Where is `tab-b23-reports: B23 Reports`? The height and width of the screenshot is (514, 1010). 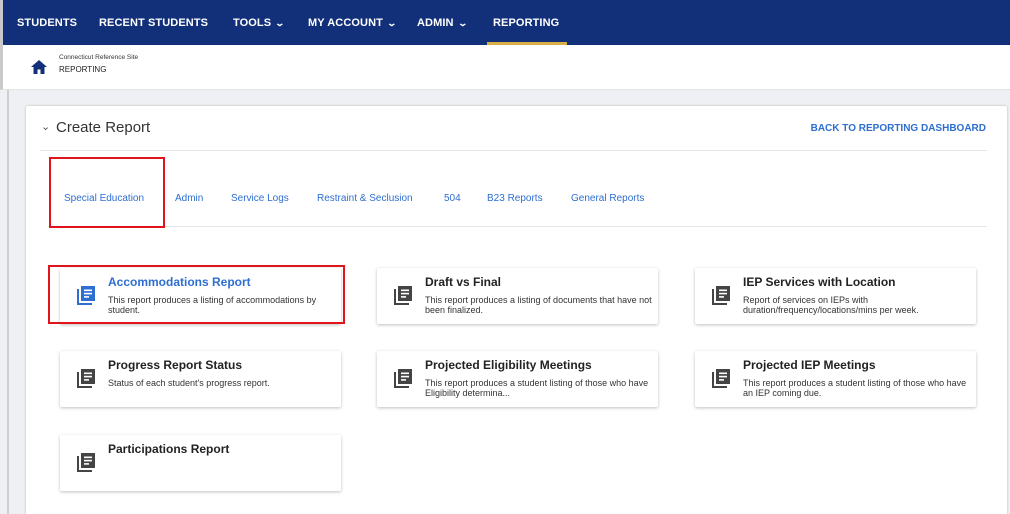 tab-b23-reports: B23 Reports is located at coordinates (515, 198).